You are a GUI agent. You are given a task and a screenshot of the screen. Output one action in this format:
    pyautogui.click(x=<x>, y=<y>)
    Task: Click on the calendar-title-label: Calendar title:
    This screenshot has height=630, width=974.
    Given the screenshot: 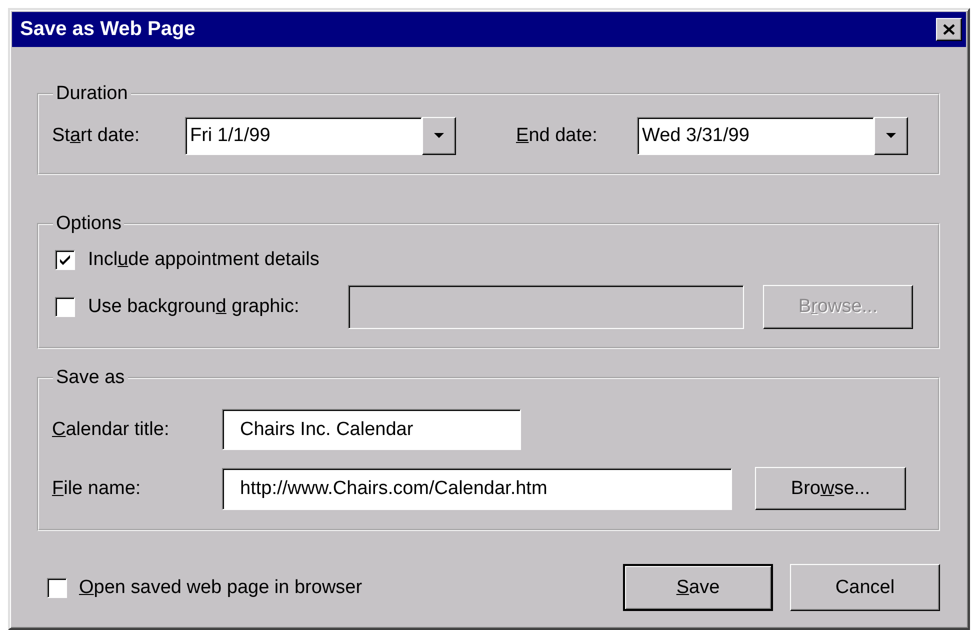 What is the action you would take?
    pyautogui.click(x=111, y=429)
    